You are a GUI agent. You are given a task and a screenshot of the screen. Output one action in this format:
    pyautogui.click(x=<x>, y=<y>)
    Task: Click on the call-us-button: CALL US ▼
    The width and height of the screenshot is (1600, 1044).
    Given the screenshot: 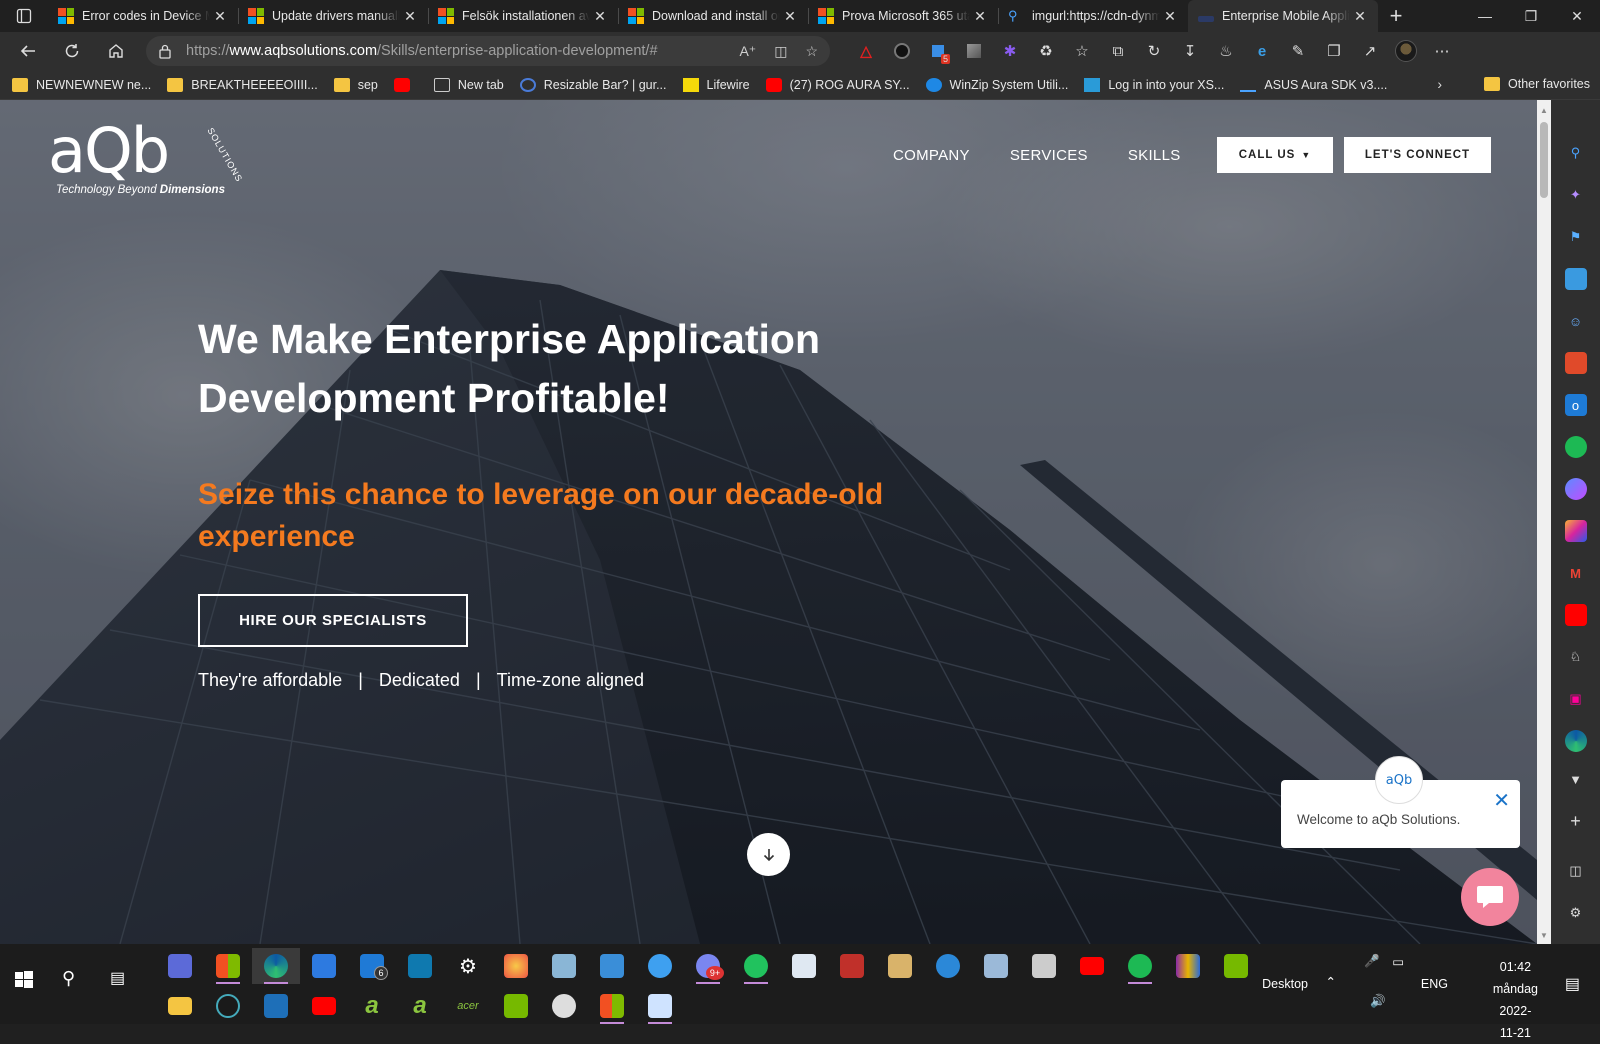 What is the action you would take?
    pyautogui.click(x=1275, y=155)
    